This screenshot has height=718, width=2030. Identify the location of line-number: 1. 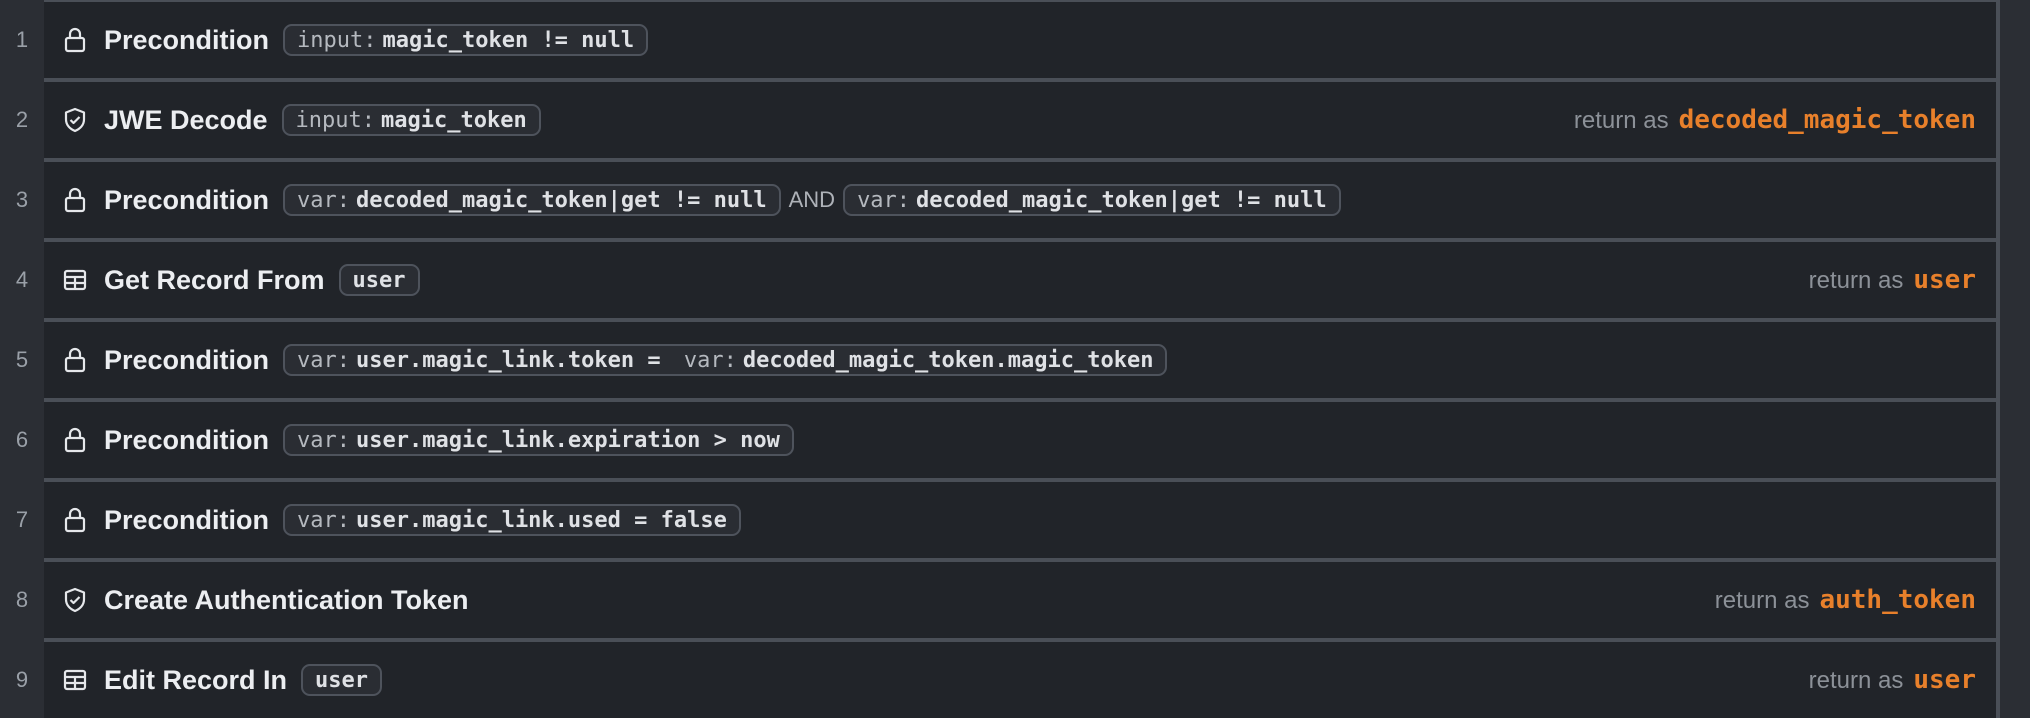
(22, 39).